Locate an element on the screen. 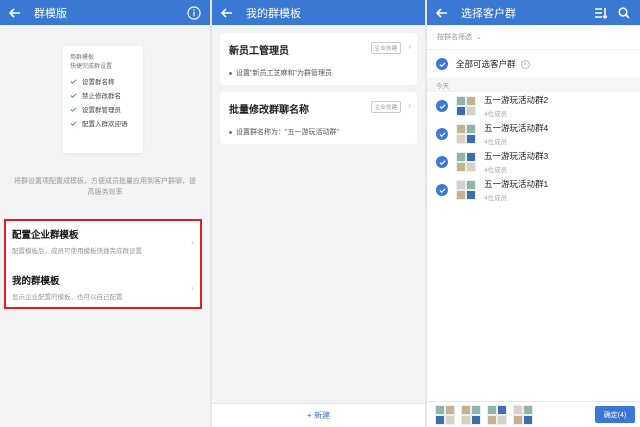 The width and height of the screenshot is (640, 427). menu-item-enterprise-template: 配置企业群模板 配置模板后，成员可使用模板快捷完成群设置 › is located at coordinates (103, 247).